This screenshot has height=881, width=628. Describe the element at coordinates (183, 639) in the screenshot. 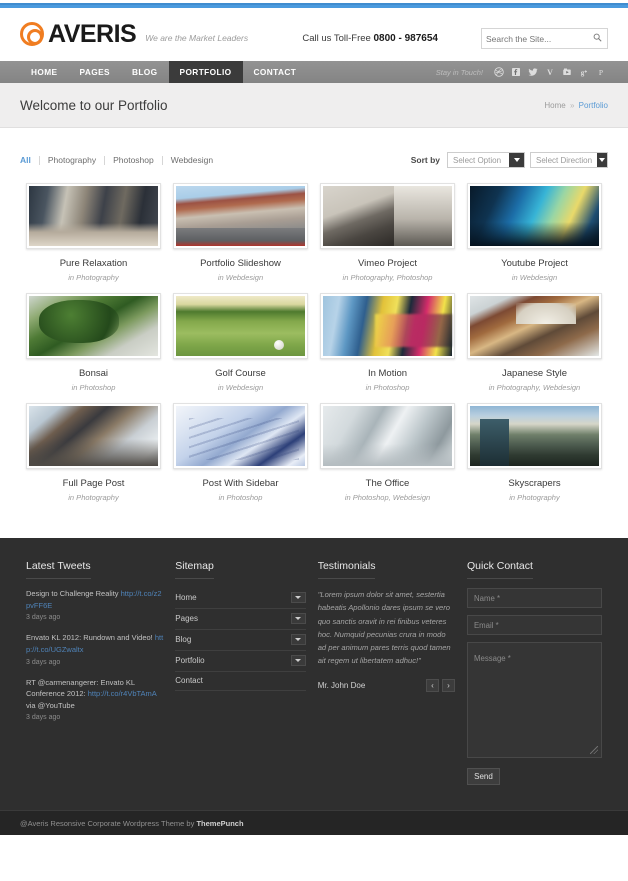

I see `sitemap-item-label: Blog` at that location.